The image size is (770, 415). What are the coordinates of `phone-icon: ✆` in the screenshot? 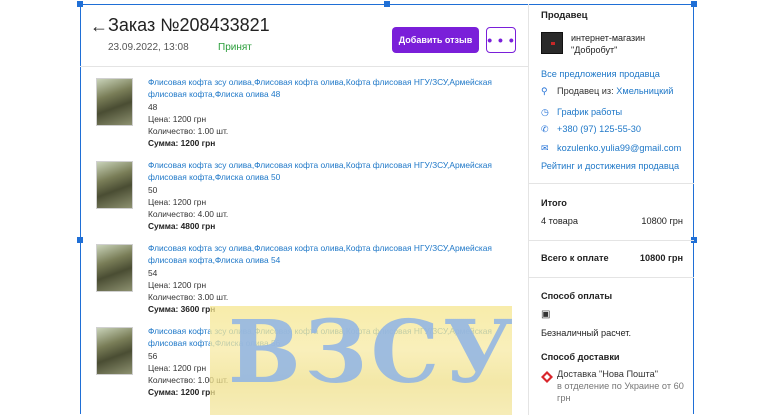 It's located at (545, 129).